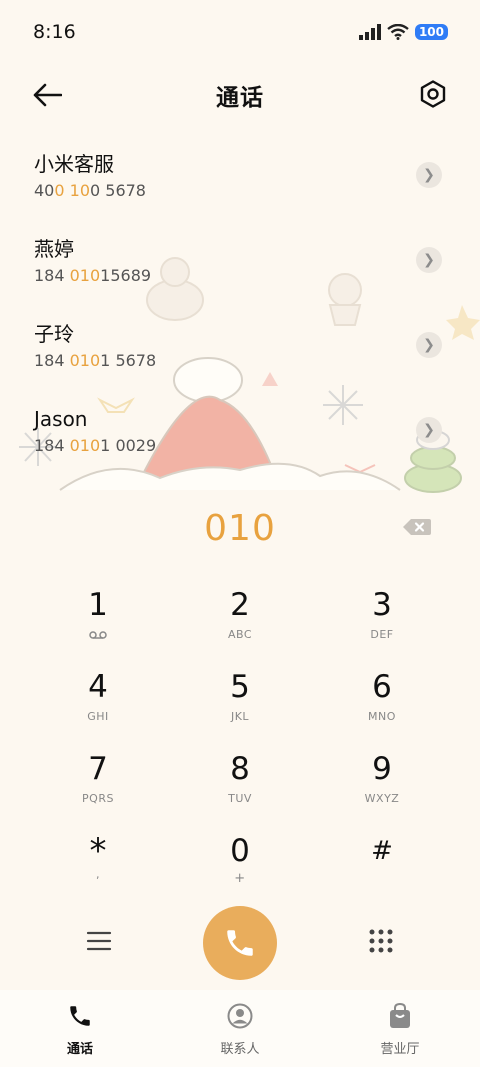 The width and height of the screenshot is (480, 1067). What do you see at coordinates (240, 1016) in the screenshot?
I see `person-icon` at bounding box center [240, 1016].